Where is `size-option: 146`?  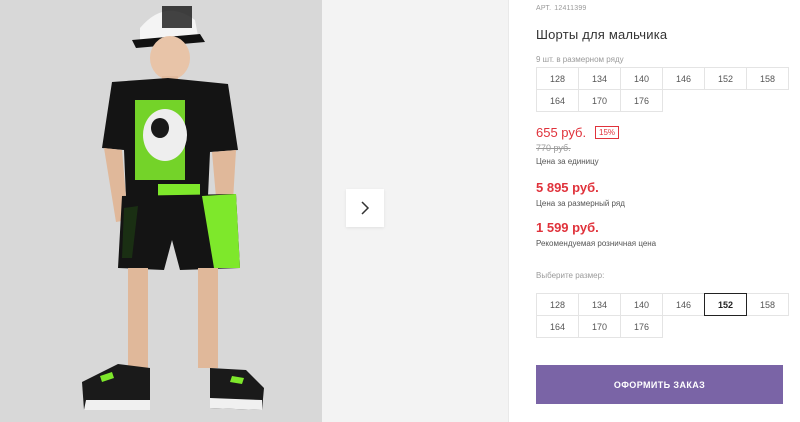
size-option: 146 is located at coordinates (683, 304).